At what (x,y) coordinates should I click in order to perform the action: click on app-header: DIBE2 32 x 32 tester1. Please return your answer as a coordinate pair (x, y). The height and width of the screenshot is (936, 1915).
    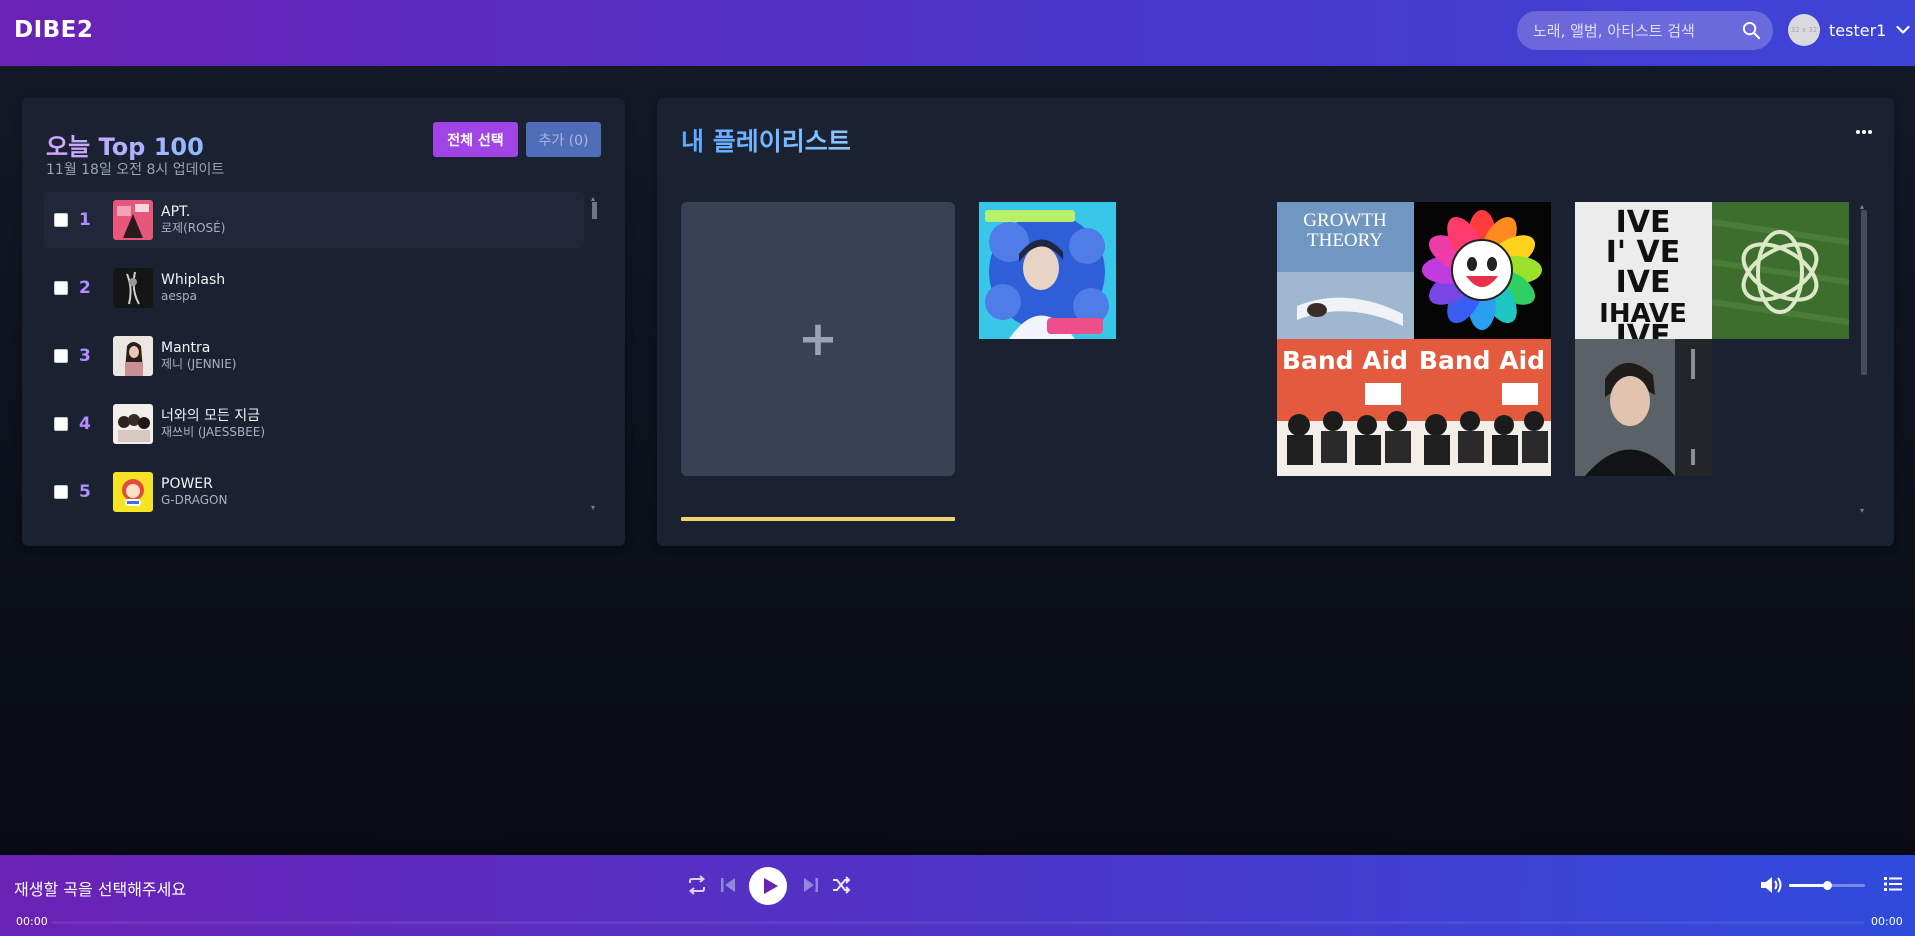
    Looking at the image, I should click on (957, 33).